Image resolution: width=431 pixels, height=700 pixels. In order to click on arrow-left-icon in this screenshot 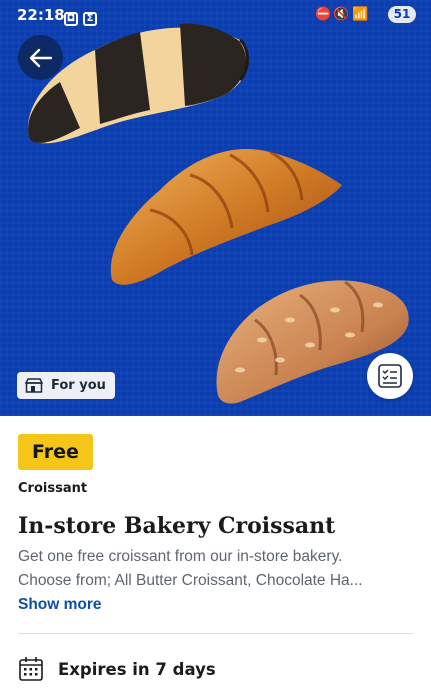, I will do `click(40, 57)`.